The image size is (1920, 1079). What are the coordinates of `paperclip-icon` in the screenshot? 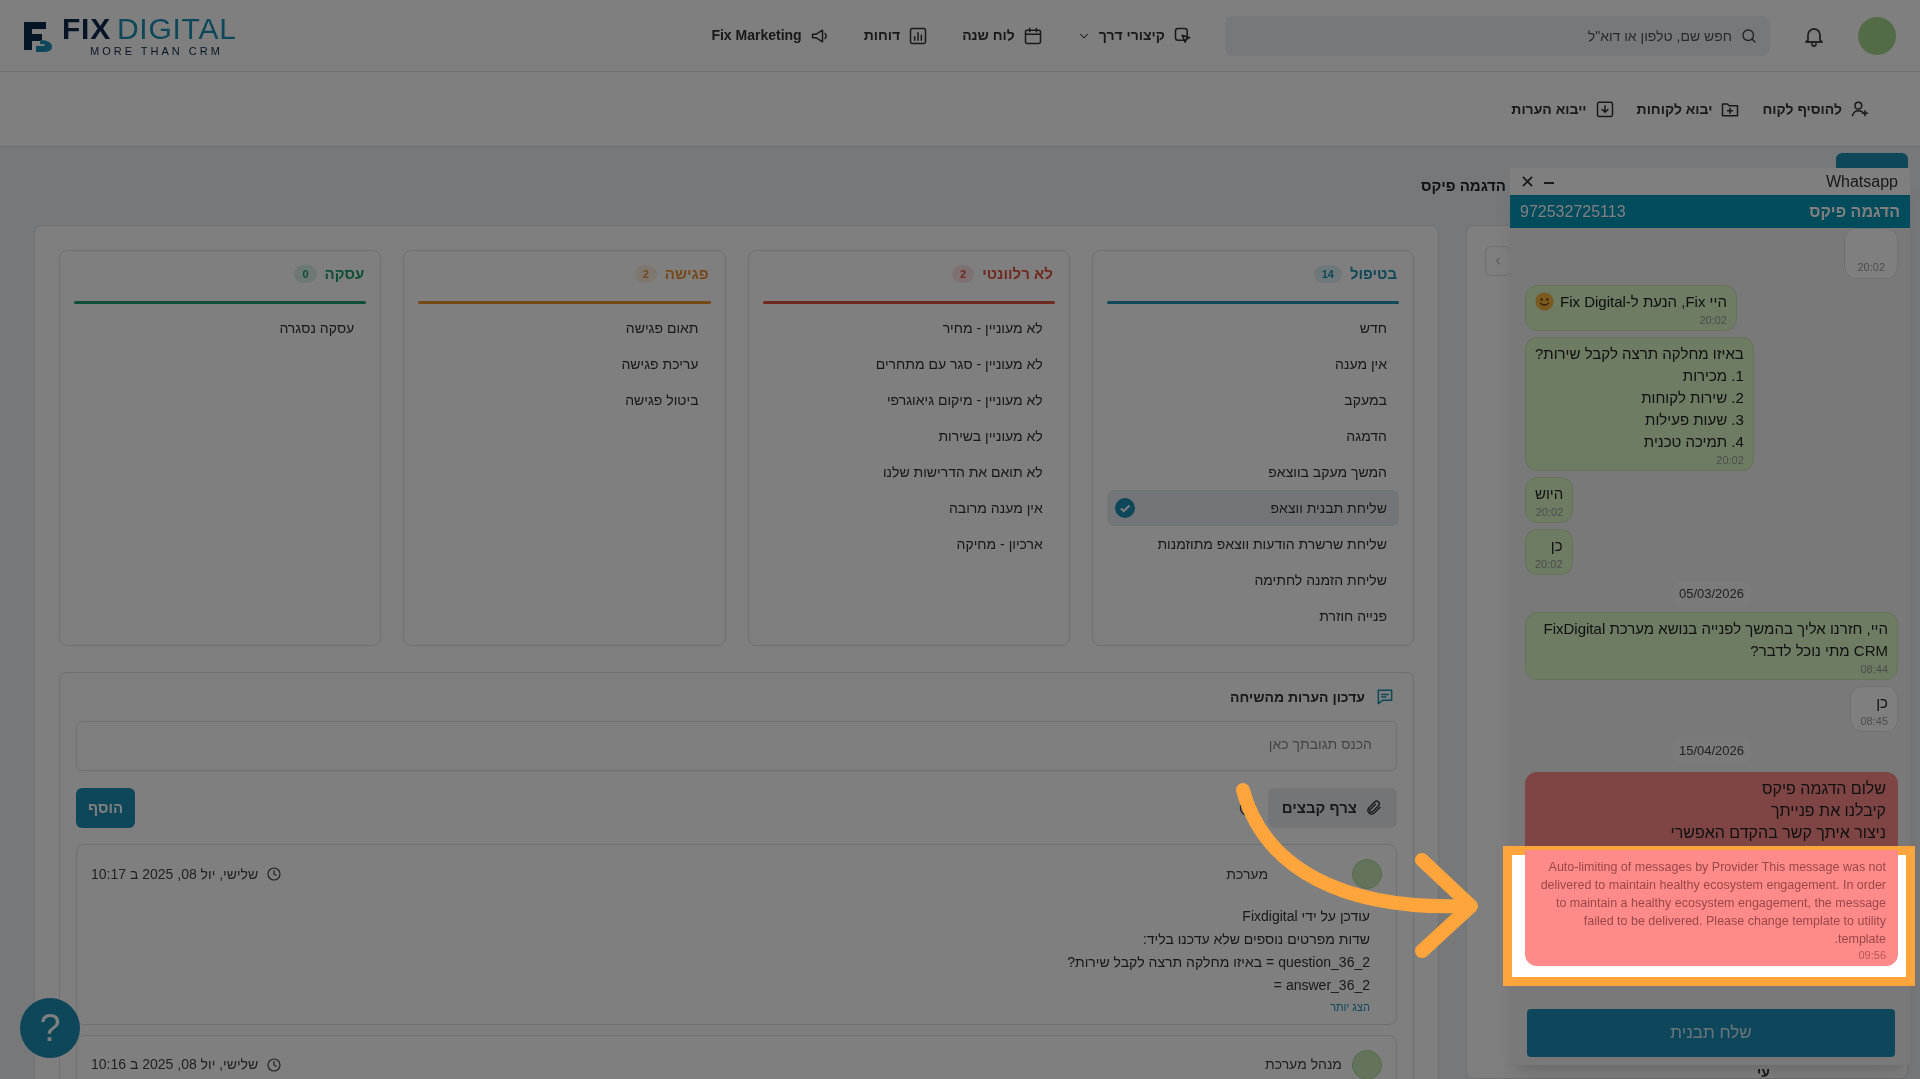 It's located at (1374, 808).